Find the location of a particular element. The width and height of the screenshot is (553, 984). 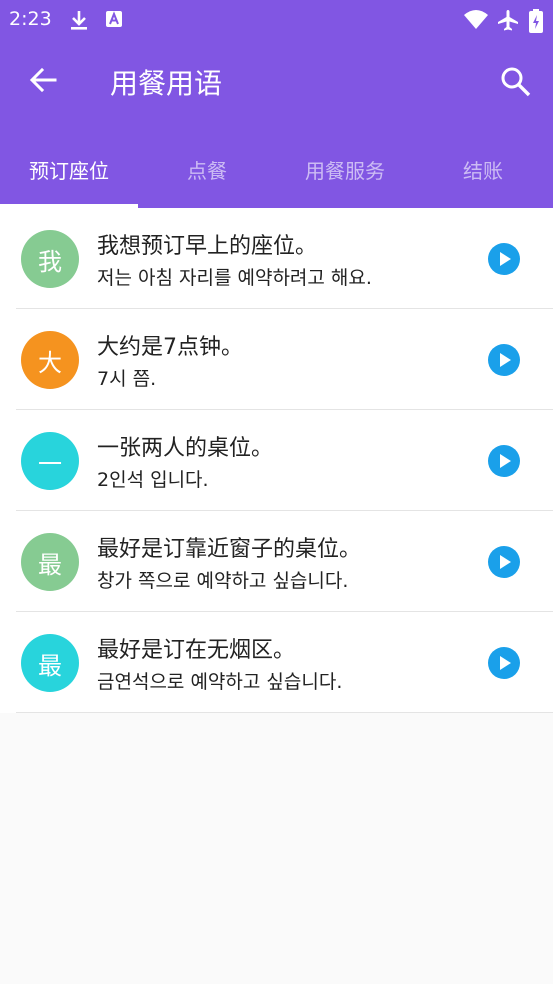

avatar: 大 is located at coordinates (50, 360).